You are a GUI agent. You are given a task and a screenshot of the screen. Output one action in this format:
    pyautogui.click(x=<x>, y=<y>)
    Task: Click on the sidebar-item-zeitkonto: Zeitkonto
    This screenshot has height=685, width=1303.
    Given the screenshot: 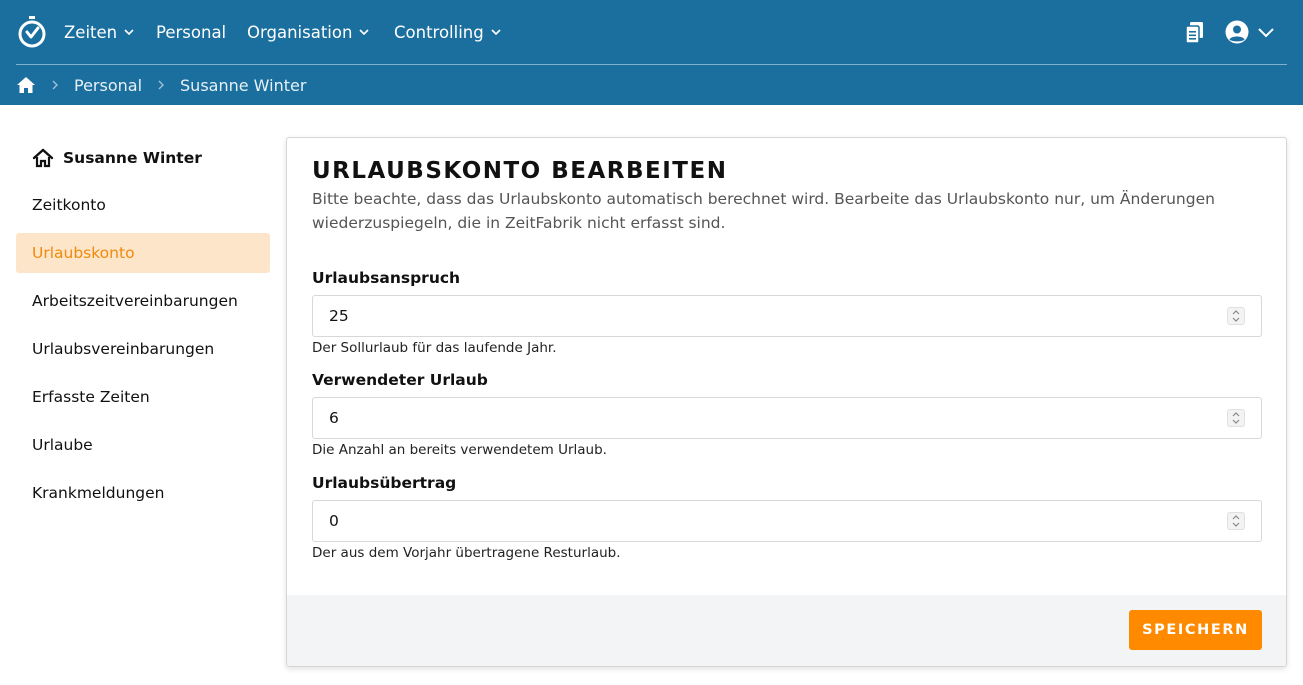 What is the action you would take?
    pyautogui.click(x=143, y=205)
    